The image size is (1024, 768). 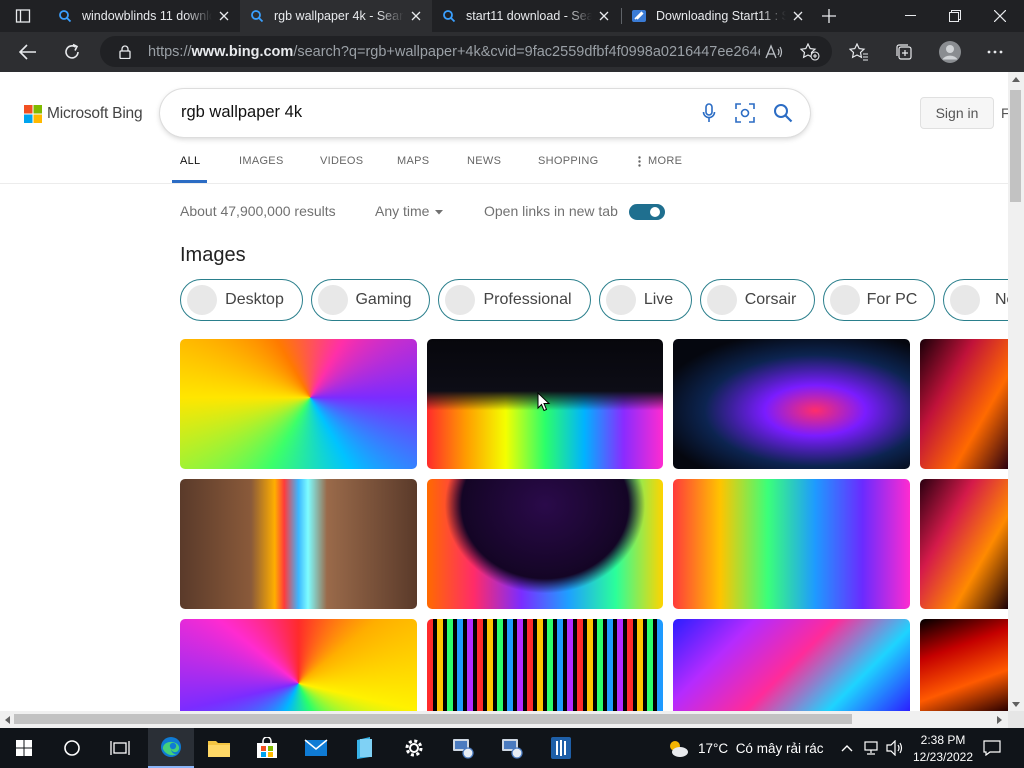 I want to click on refresh-icon, so click(x=72, y=52).